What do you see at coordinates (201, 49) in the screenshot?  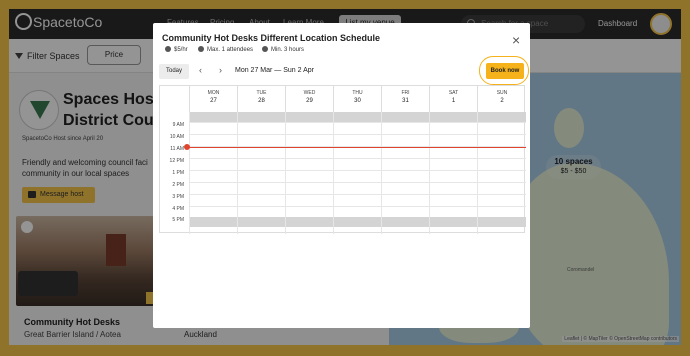 I see `people-icon` at bounding box center [201, 49].